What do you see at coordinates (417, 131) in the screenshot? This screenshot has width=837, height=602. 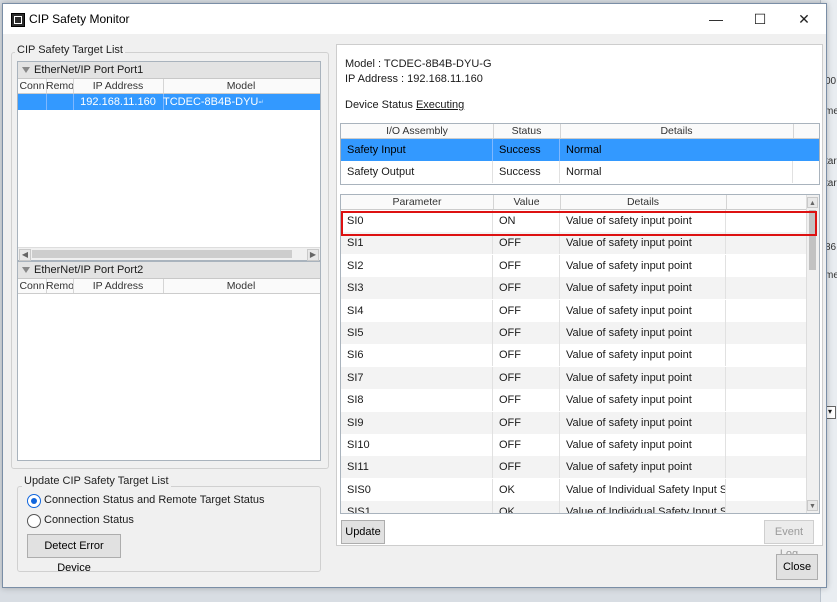 I see `col-io-assembly: I/O Assembly` at bounding box center [417, 131].